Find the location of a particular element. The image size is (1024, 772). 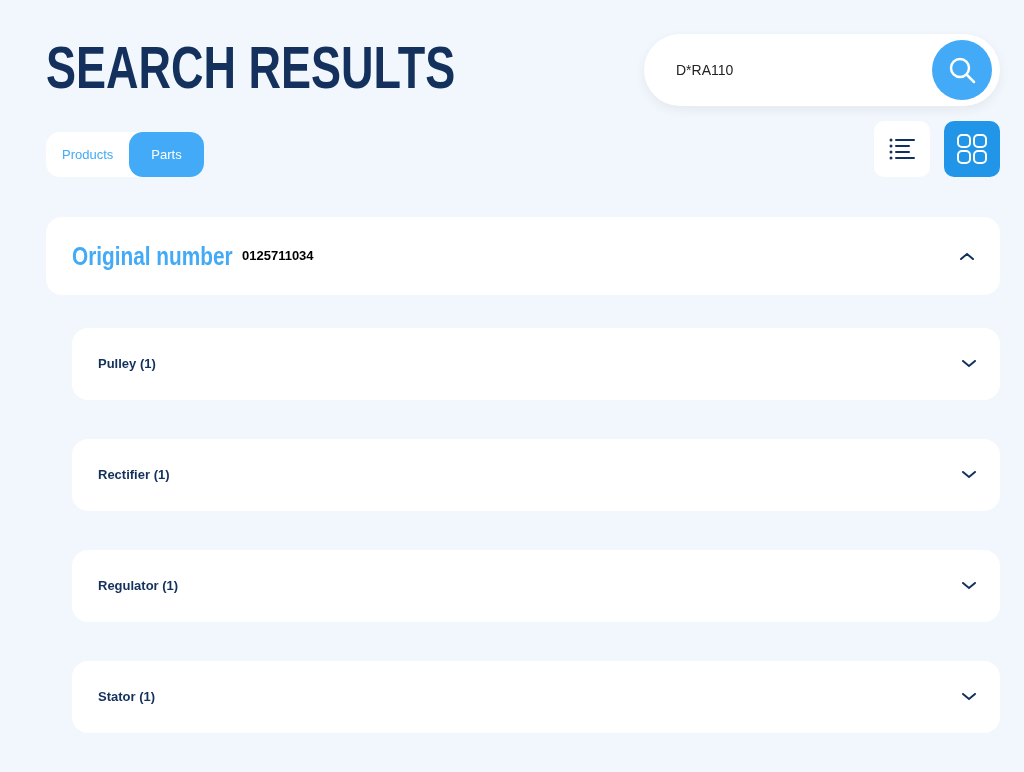

category-row: Stator (1) is located at coordinates (536, 697).